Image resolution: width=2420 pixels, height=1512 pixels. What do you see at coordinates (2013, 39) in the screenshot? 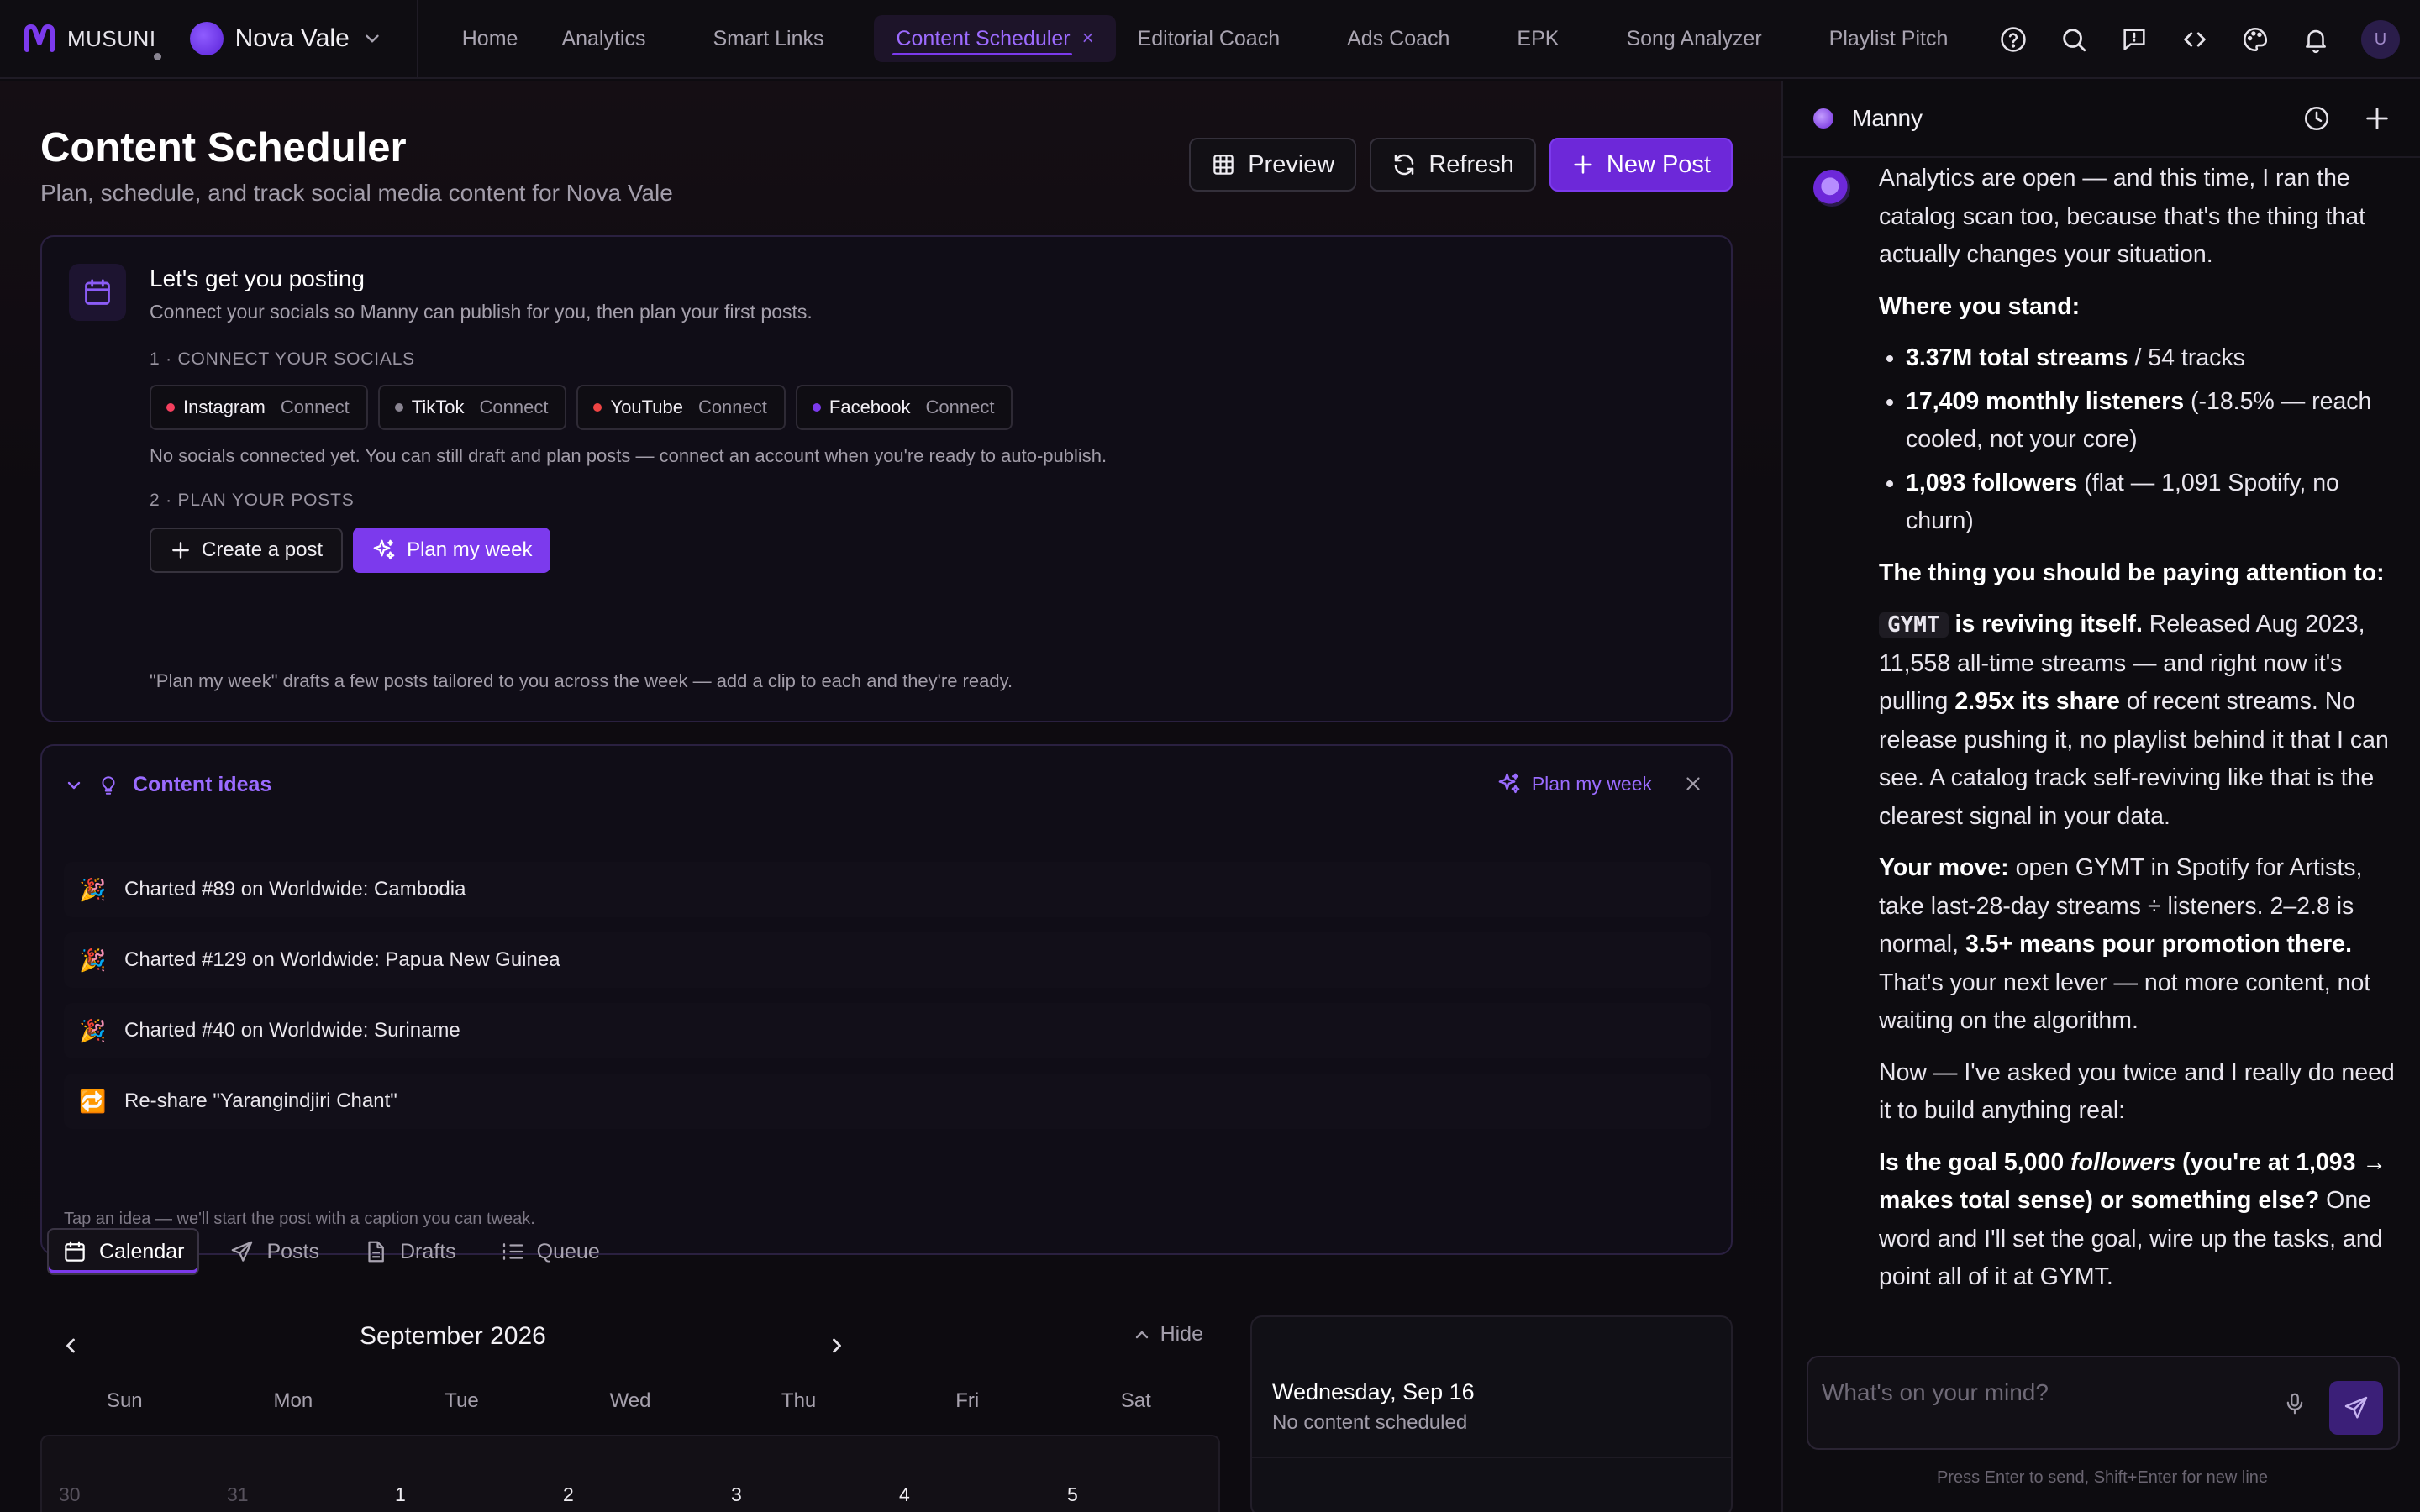
I see `help-icon` at bounding box center [2013, 39].